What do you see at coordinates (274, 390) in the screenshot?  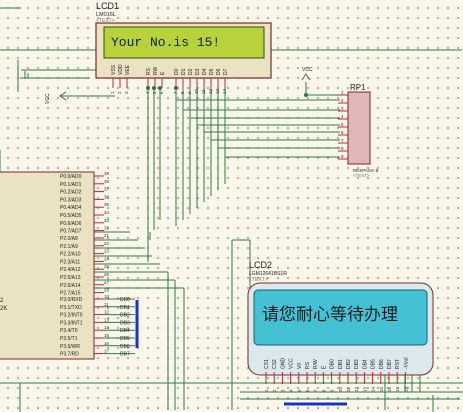 I see `lcd2-pin-number: 2` at bounding box center [274, 390].